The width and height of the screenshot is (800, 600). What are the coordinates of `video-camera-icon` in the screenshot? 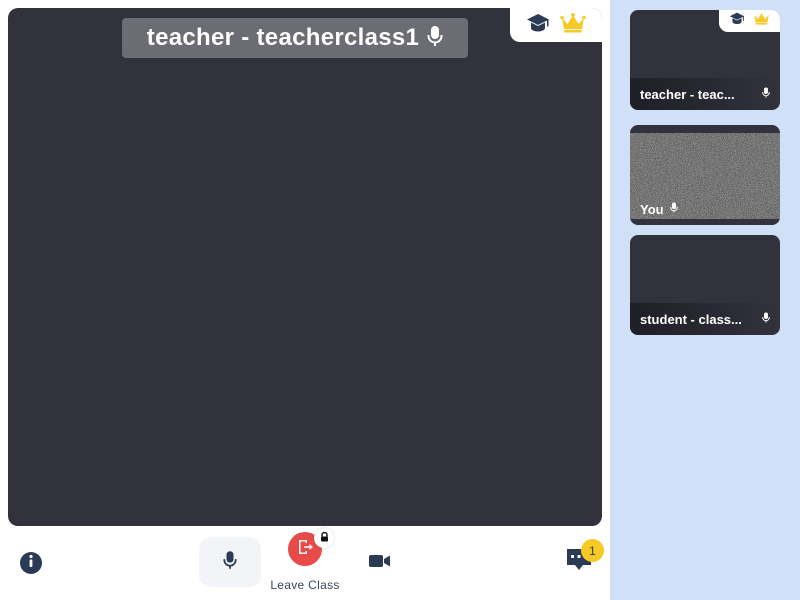 It's located at (380, 563).